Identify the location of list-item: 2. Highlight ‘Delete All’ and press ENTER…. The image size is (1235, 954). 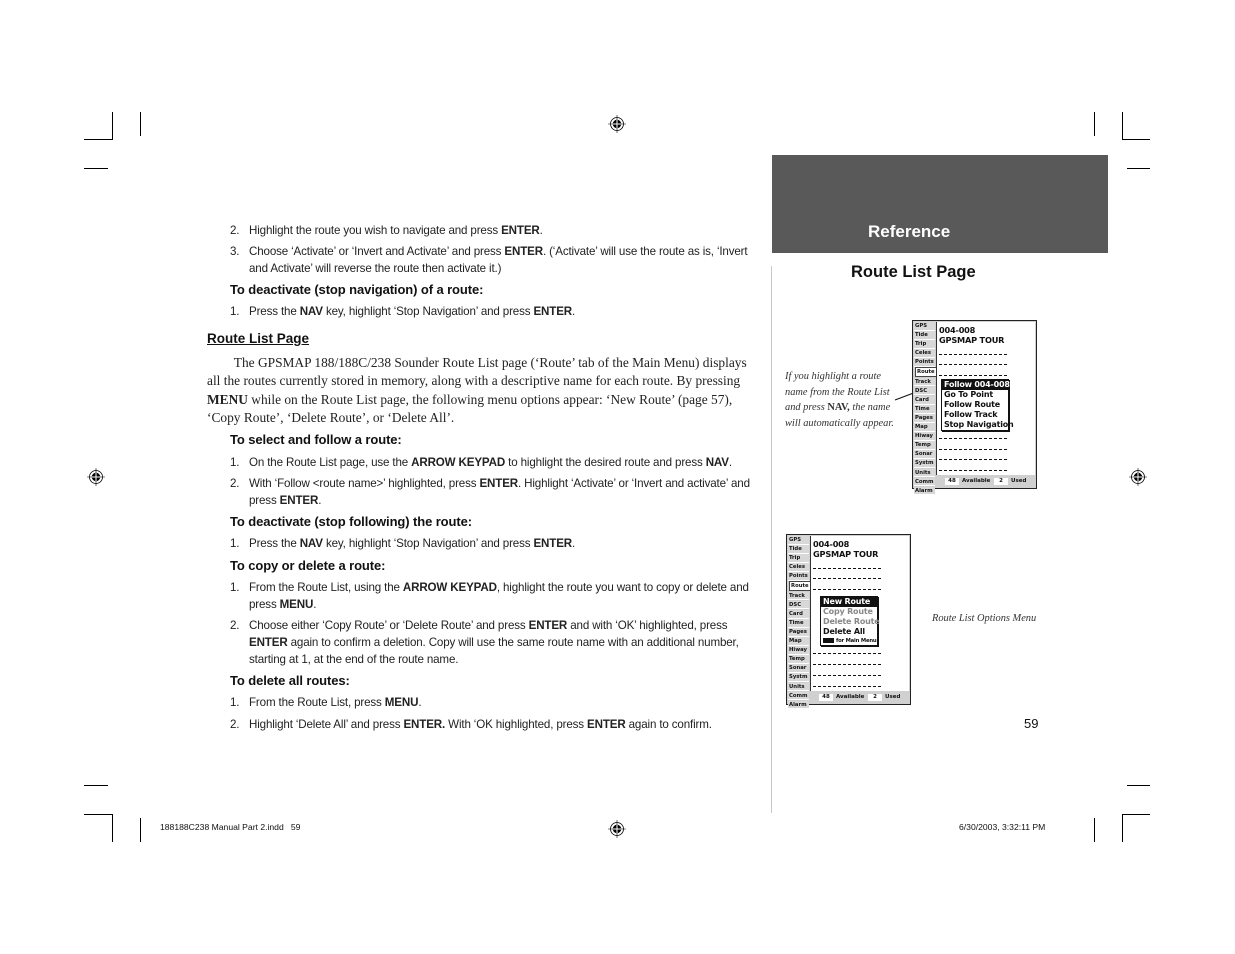
(495, 724).